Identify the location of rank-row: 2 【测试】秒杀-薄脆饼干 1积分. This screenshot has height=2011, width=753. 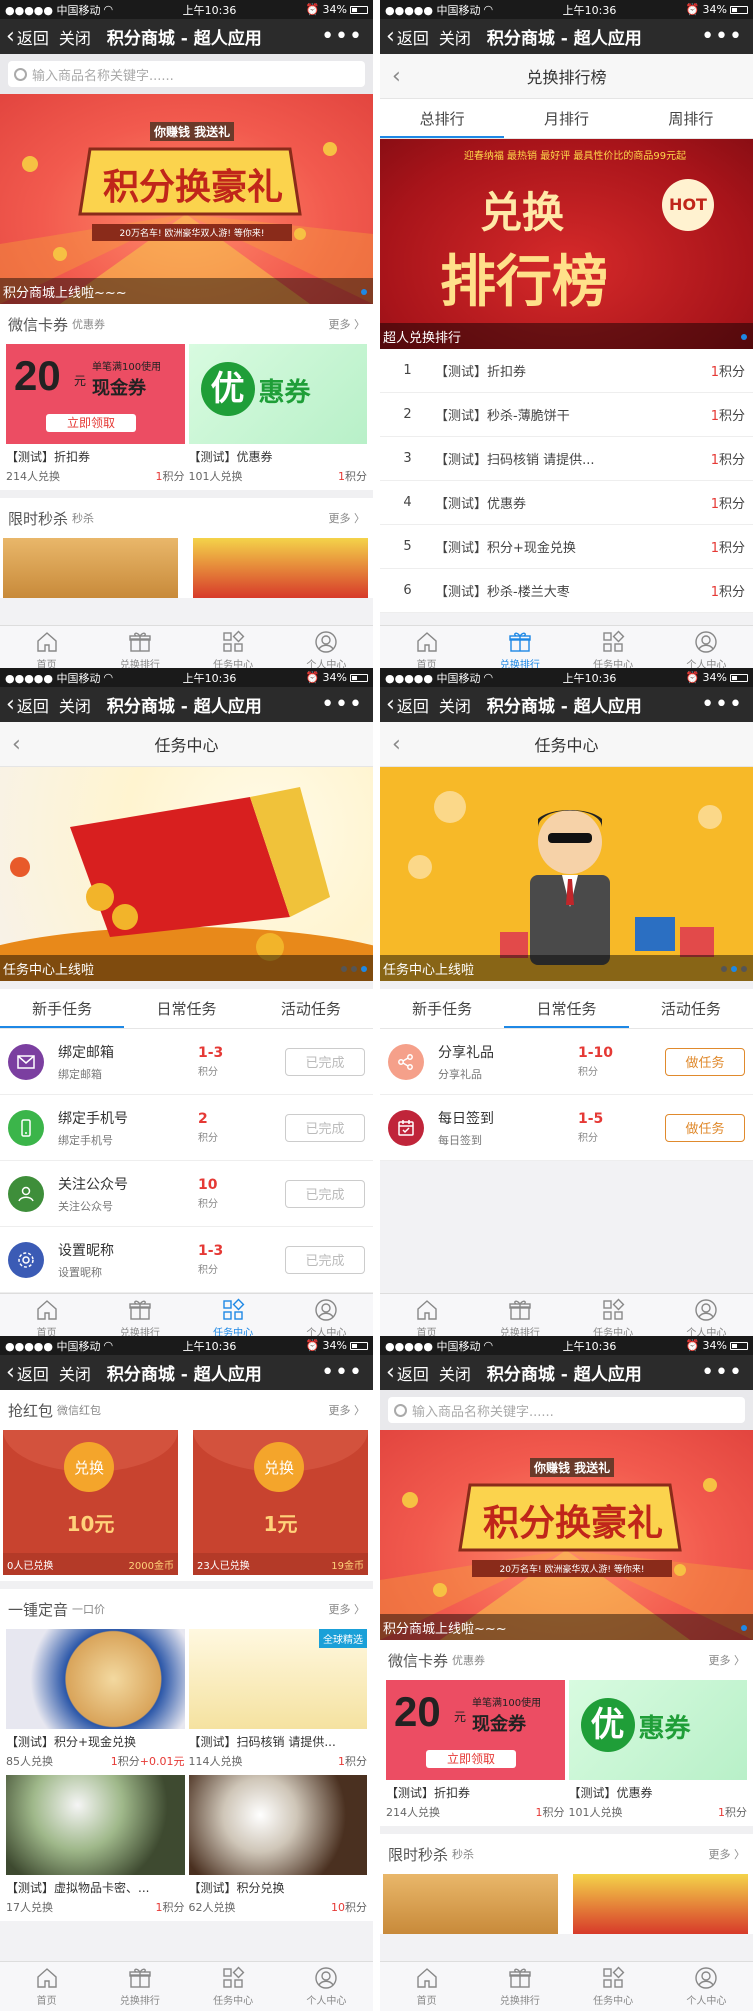
(566, 415).